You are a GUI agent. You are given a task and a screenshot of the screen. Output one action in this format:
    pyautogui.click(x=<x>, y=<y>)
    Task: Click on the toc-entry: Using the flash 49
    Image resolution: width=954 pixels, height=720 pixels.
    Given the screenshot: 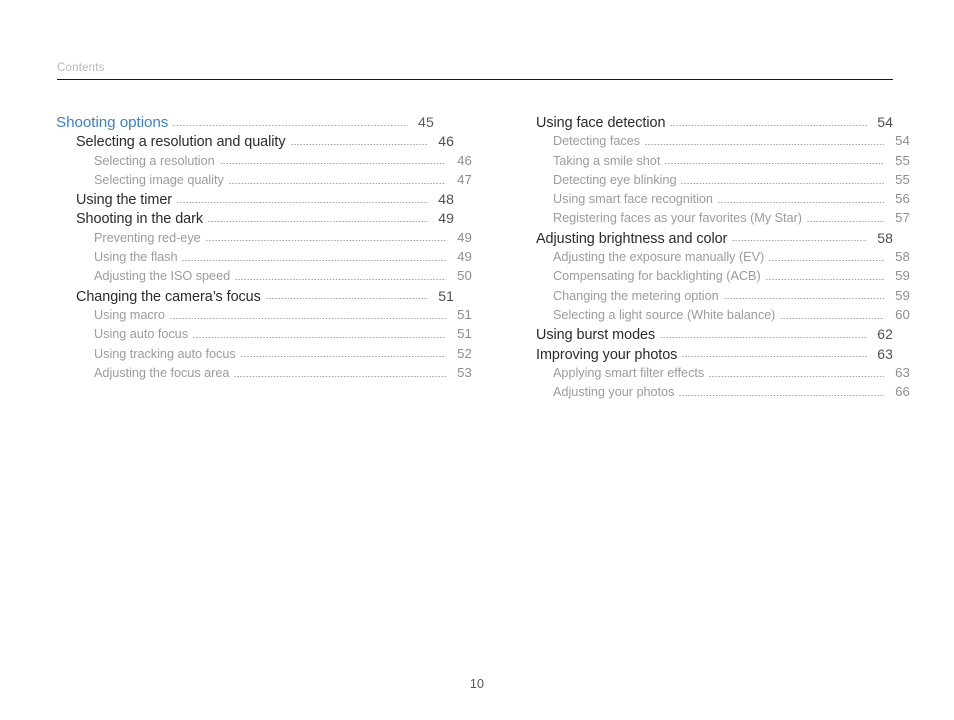 What is the action you would take?
    pyautogui.click(x=264, y=258)
    